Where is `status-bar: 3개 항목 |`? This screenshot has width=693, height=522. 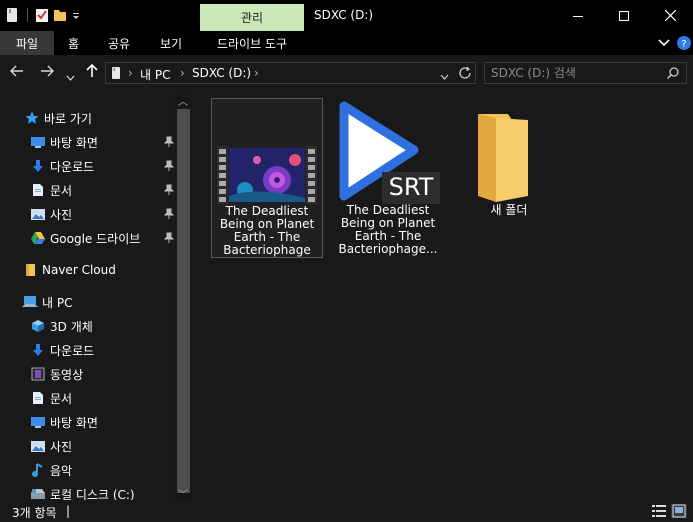
status-bar: 3개 항목 | is located at coordinates (346, 511).